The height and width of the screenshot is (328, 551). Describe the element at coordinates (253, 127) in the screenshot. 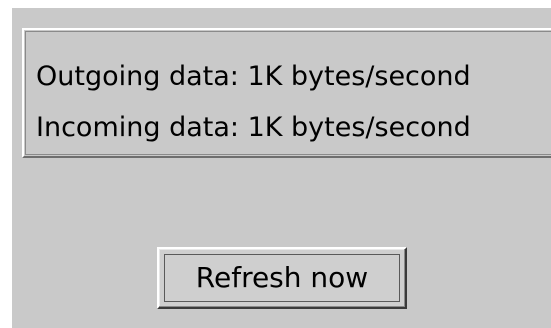

I see `incoming-data-label: Incoming data: 1K bytes/second` at that location.